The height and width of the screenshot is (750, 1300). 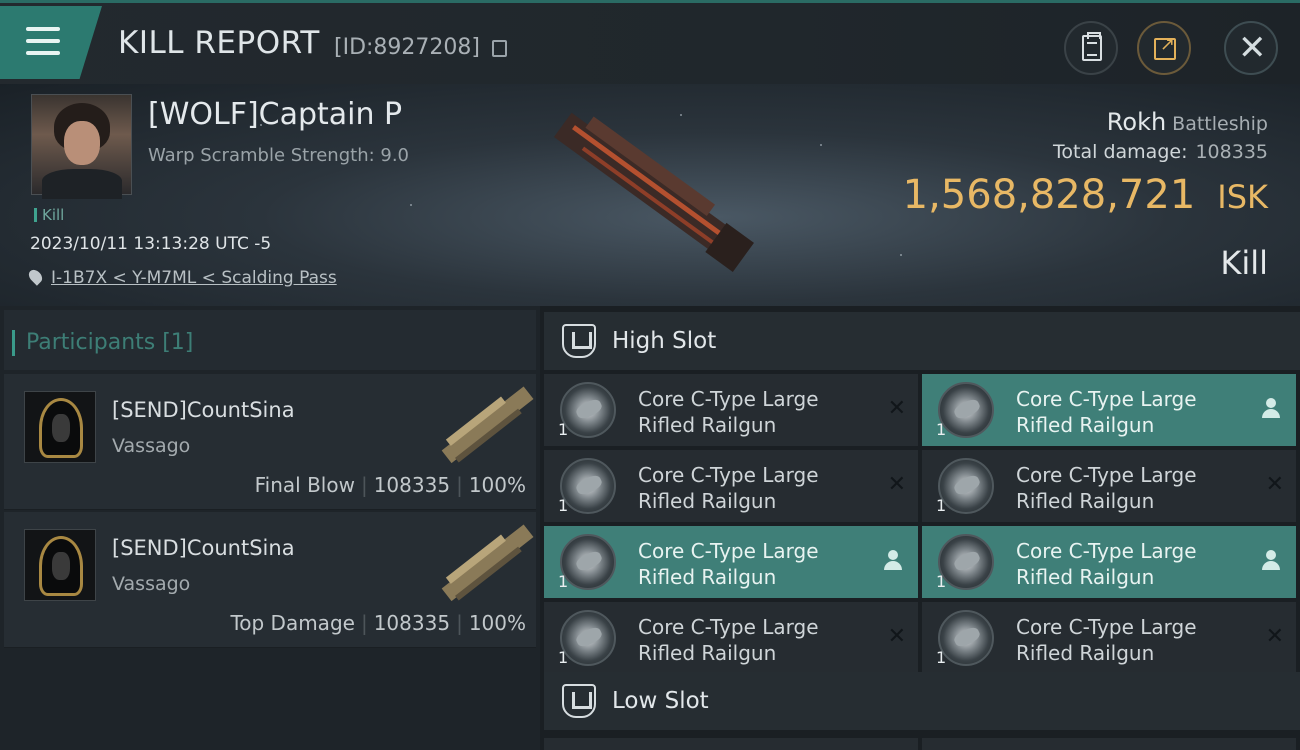 What do you see at coordinates (82, 184) in the screenshot?
I see `portrait-body` at bounding box center [82, 184].